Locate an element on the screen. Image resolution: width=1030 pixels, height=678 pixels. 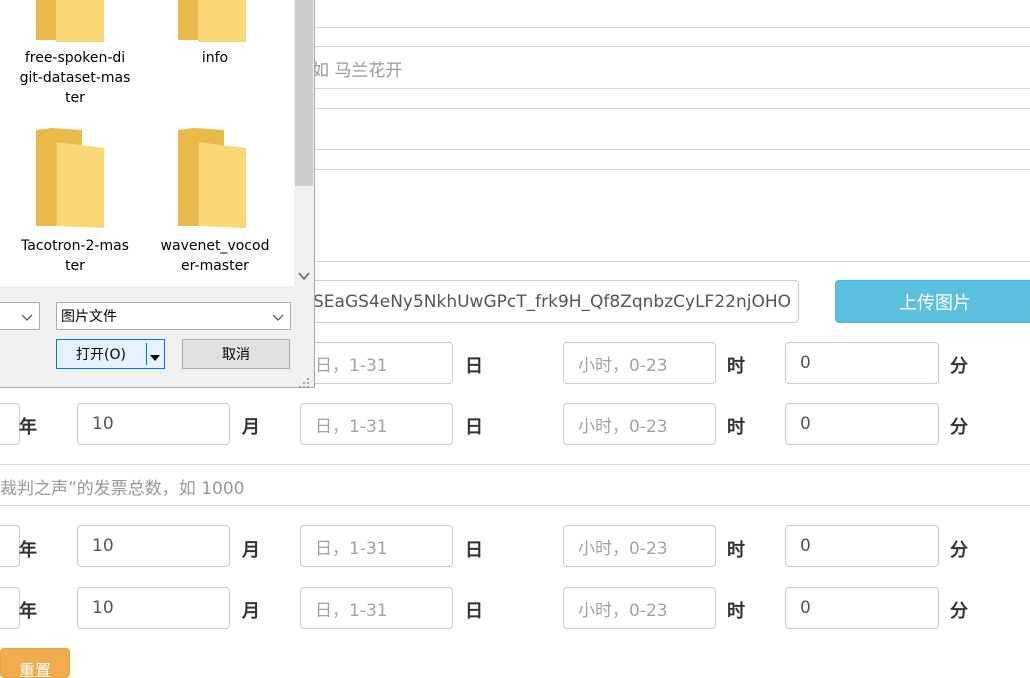
dialog-footer: 图片文件 打开(O) 取消 is located at coordinates (157, 337).